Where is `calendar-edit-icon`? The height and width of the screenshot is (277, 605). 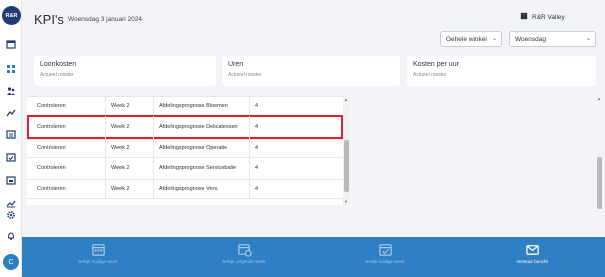 calendar-edit-icon is located at coordinates (11, 180).